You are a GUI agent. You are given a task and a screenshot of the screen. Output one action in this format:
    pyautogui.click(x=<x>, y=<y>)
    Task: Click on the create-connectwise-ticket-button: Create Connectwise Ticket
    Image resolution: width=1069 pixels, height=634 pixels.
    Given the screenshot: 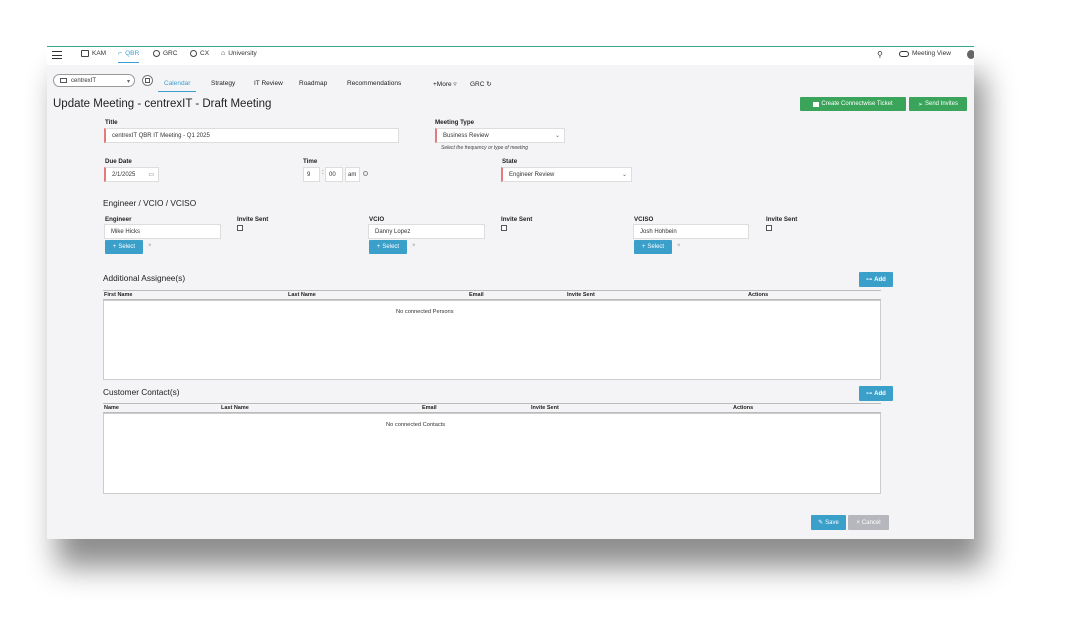 What is the action you would take?
    pyautogui.click(x=853, y=104)
    